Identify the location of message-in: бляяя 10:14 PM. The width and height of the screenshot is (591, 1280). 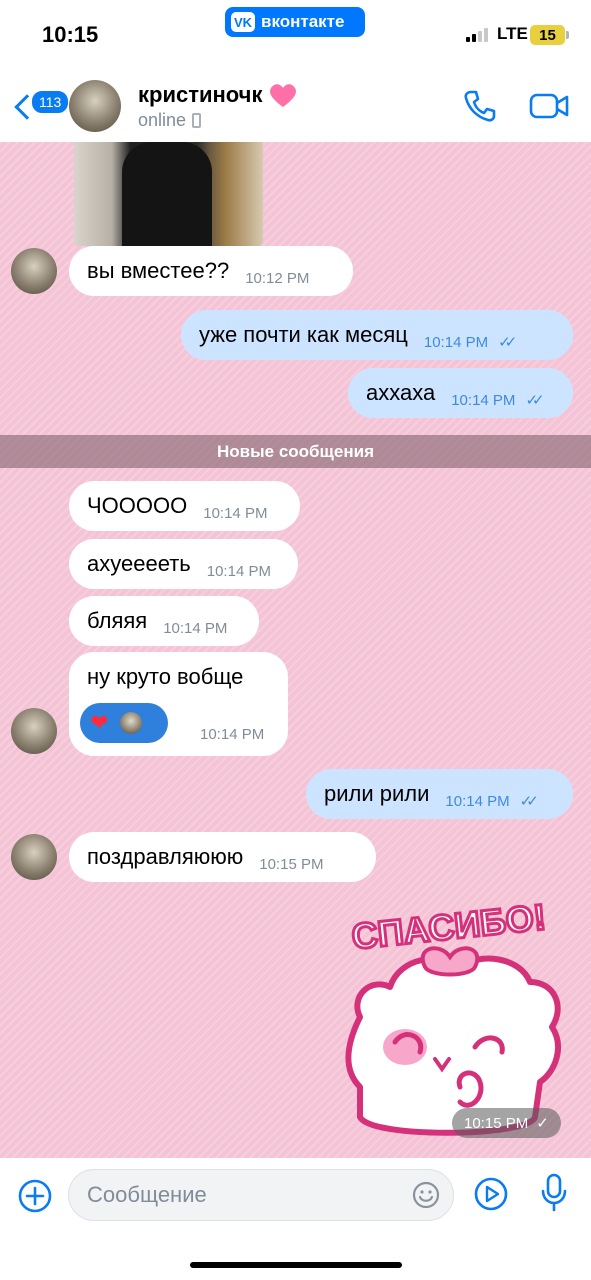
(164, 621).